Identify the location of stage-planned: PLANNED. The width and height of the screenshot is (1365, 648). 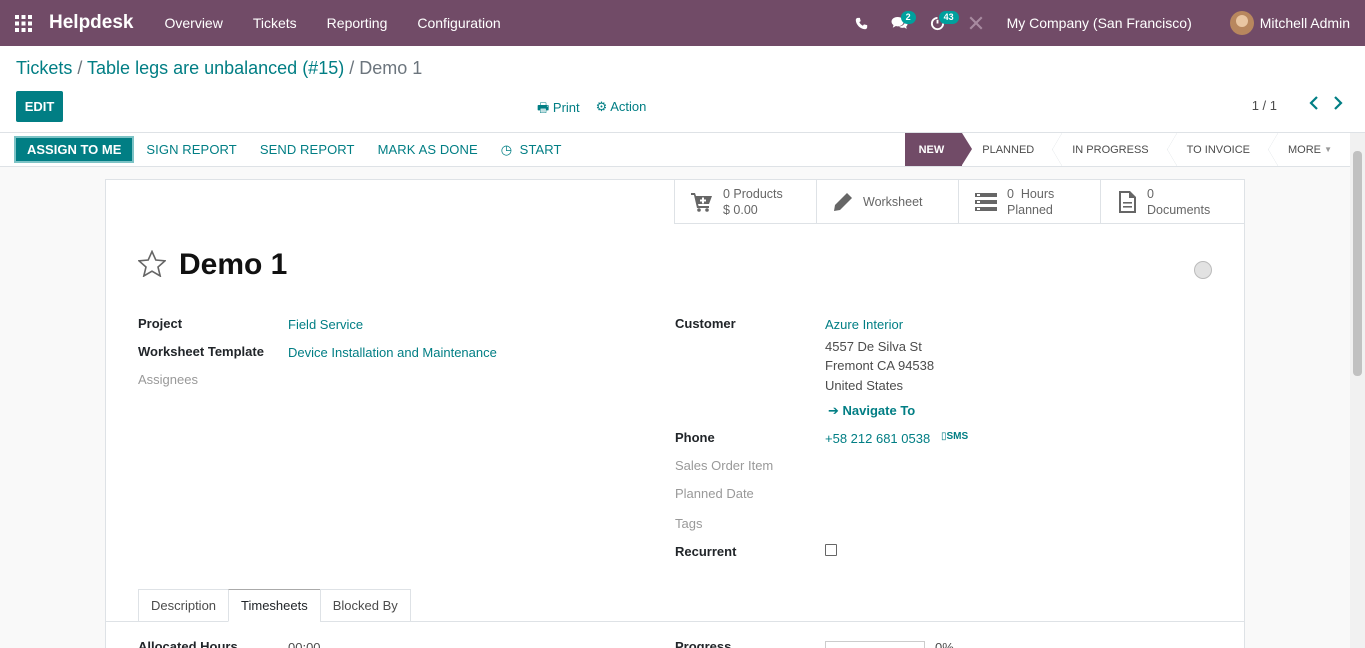
(1007, 149).